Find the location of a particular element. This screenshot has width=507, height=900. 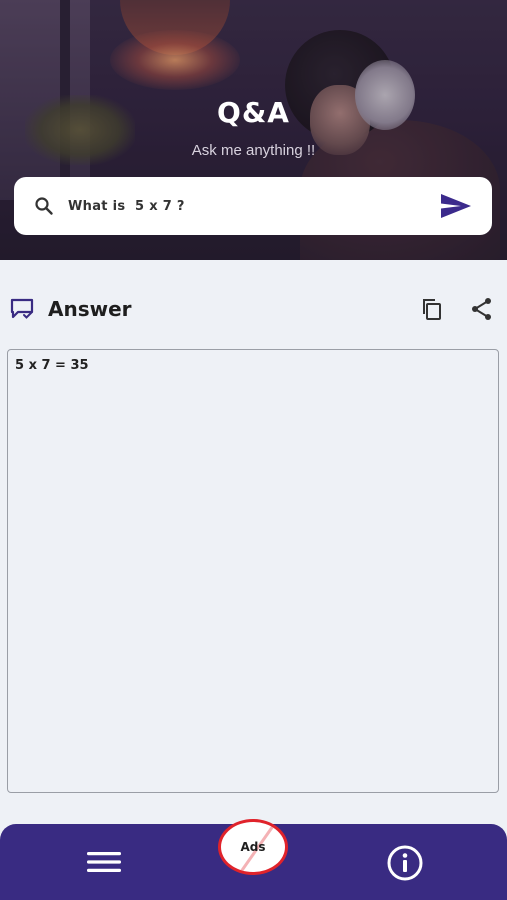

search-bar: What is 5 x 7 ? is located at coordinates (253, 206).